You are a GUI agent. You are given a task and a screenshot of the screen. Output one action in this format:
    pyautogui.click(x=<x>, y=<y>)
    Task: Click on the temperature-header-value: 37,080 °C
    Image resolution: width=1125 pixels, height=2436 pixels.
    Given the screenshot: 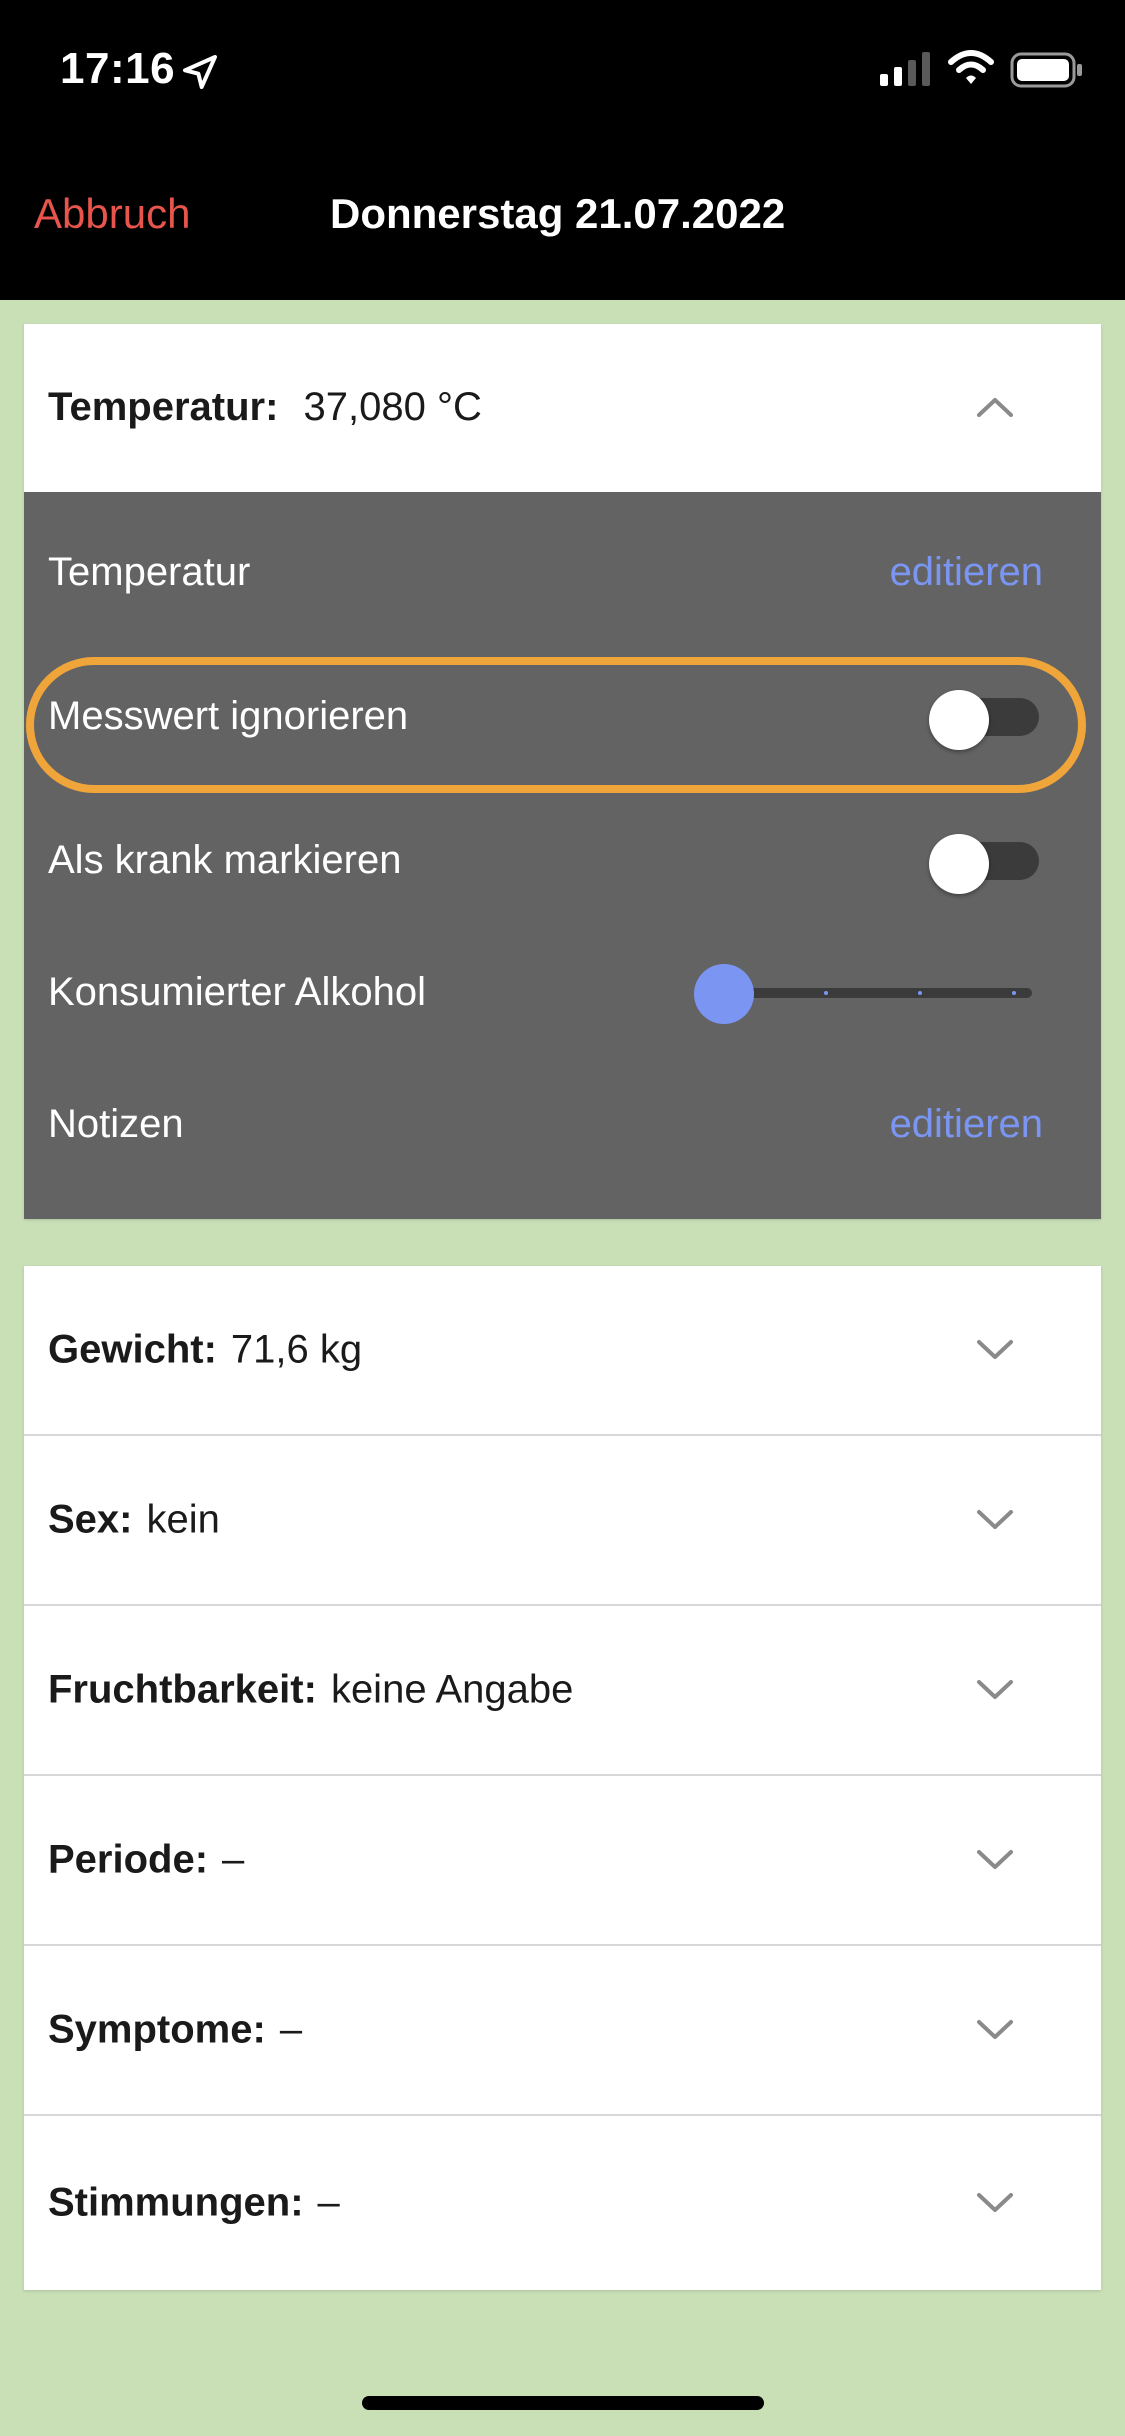 What is the action you would take?
    pyautogui.click(x=392, y=406)
    